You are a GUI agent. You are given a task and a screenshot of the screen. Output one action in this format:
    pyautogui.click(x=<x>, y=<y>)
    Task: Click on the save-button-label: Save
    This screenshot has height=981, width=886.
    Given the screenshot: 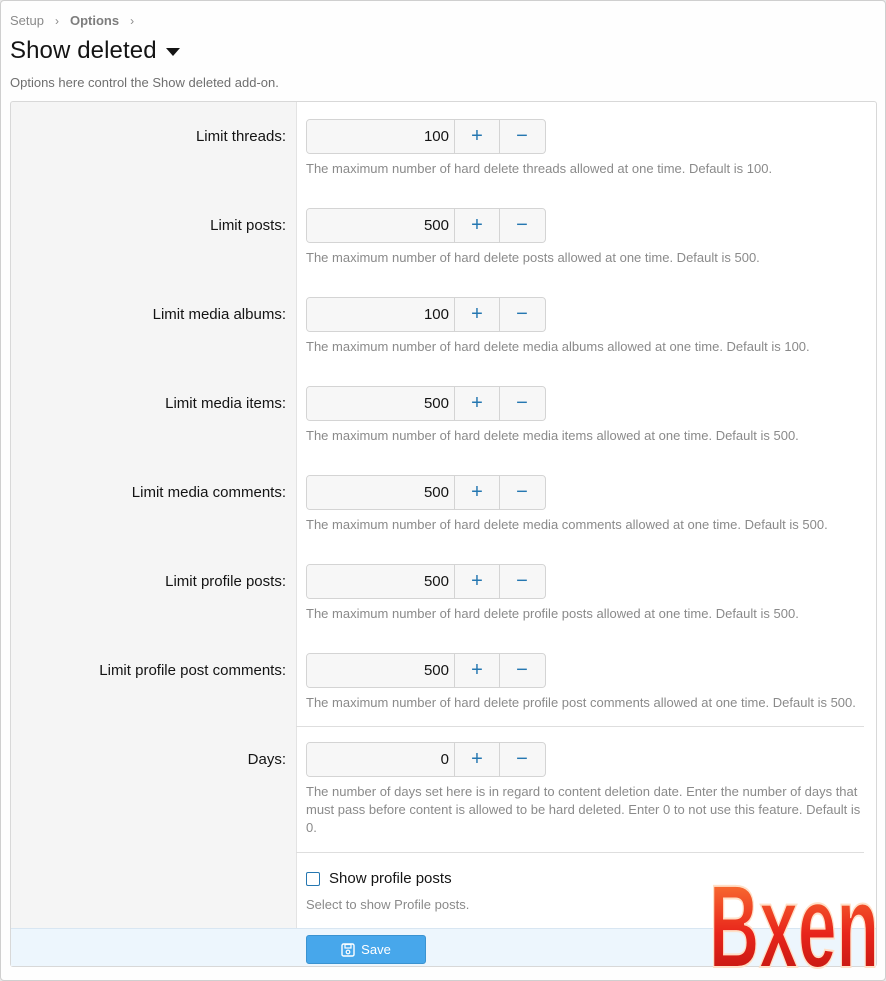 What is the action you would take?
    pyautogui.click(x=376, y=949)
    